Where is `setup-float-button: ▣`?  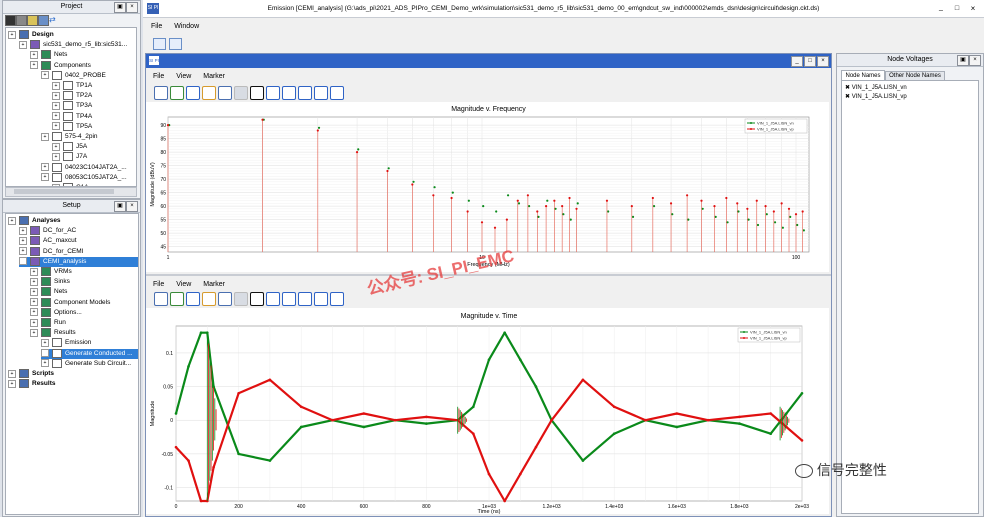 setup-float-button: ▣ is located at coordinates (120, 206).